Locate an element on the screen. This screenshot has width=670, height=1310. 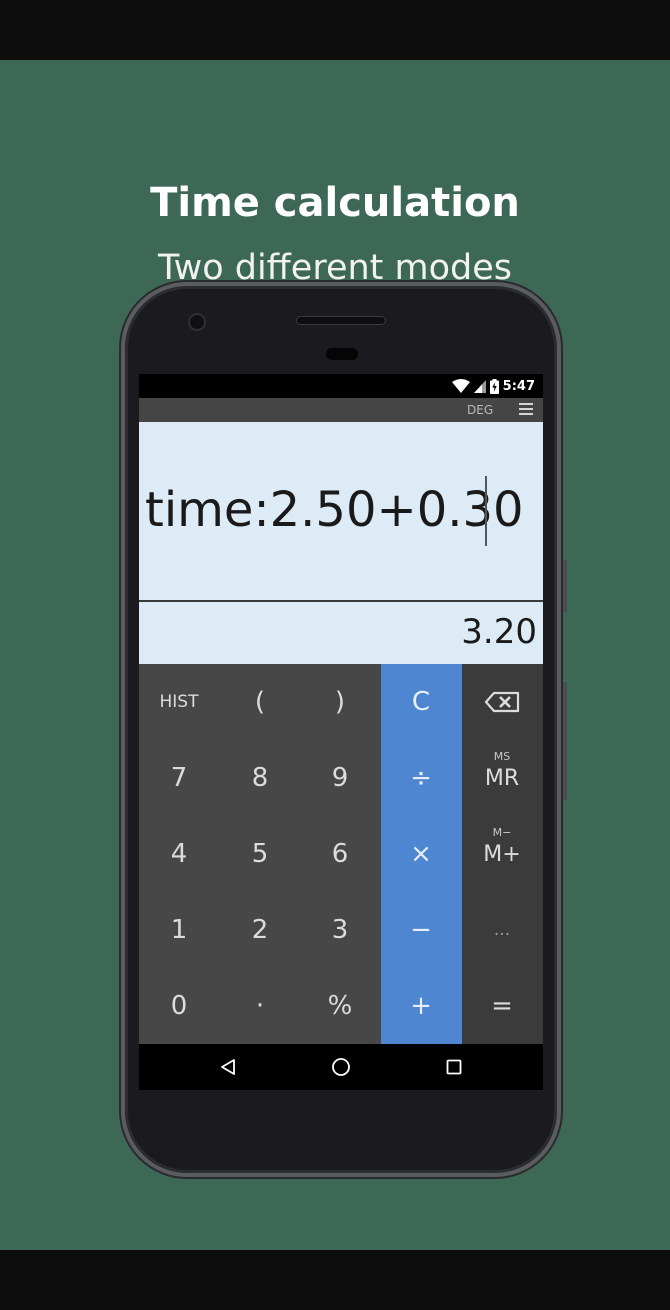
status-icons: 5:47 is located at coordinates (493, 386).